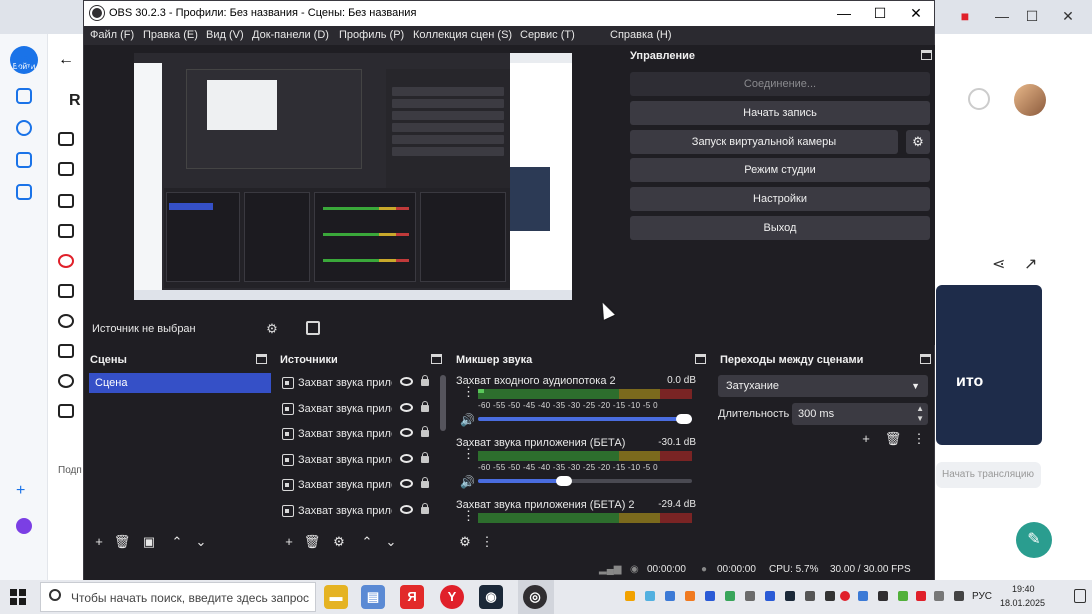  What do you see at coordinates (225, 35) in the screenshot?
I see `menu-view: Вид (V)` at bounding box center [225, 35].